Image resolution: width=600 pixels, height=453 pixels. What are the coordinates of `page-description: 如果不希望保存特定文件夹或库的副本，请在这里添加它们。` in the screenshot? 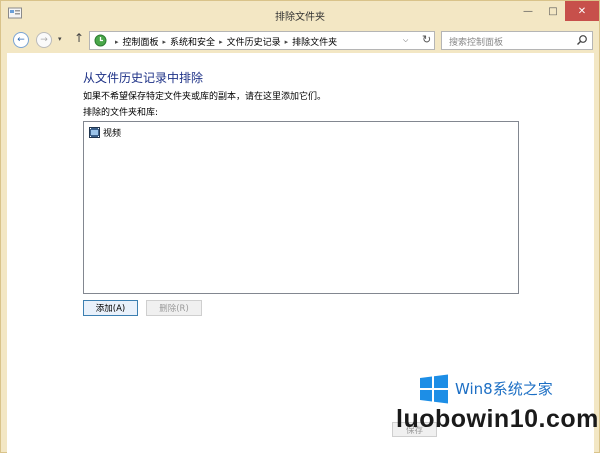 It's located at (205, 97).